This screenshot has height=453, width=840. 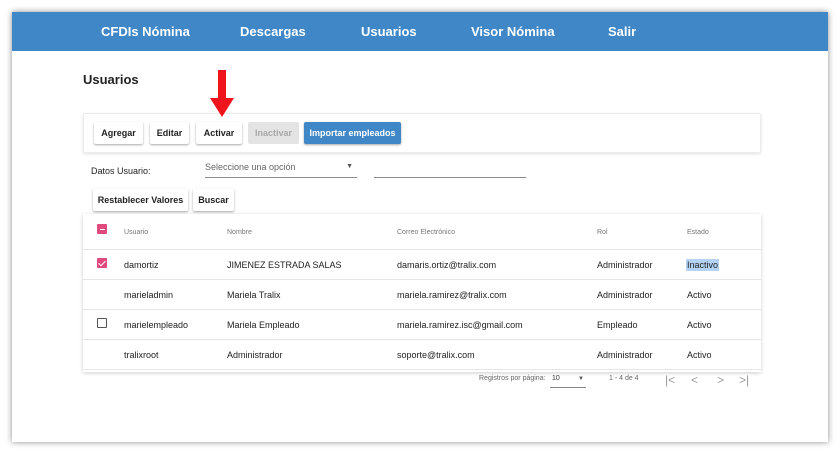 I want to click on header-nombre: Nombre, so click(x=239, y=232).